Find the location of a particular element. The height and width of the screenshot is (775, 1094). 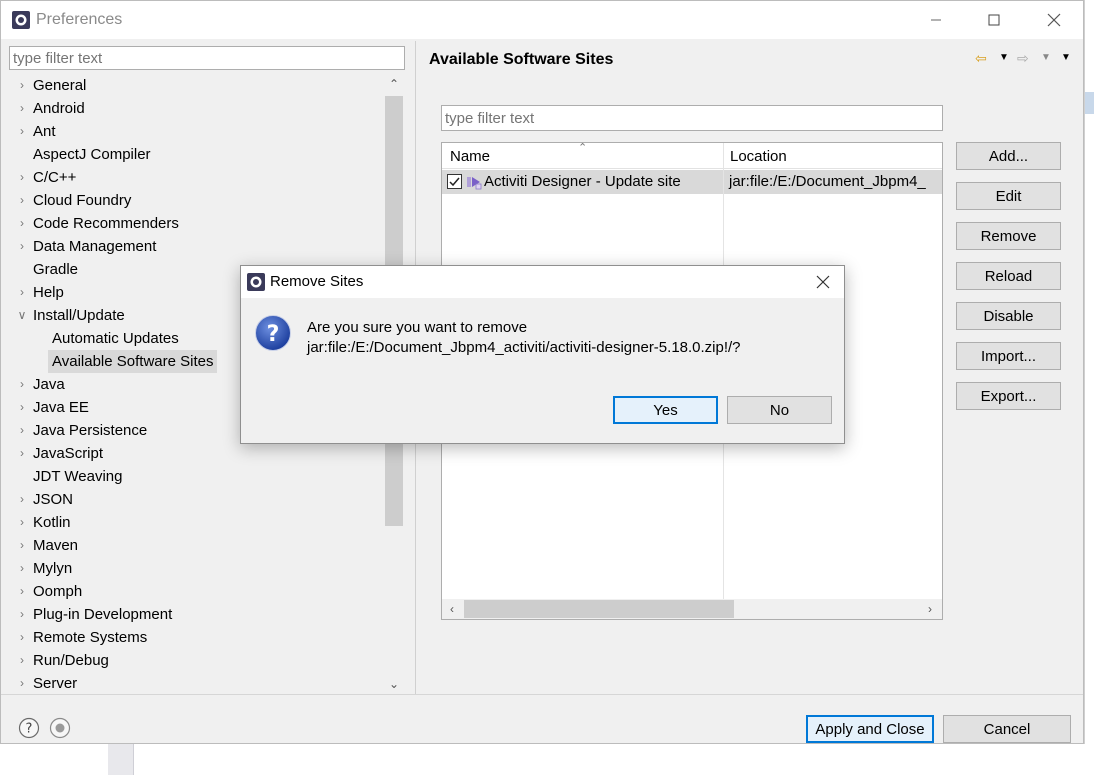

tree-item-label: Remote Systems is located at coordinates (90, 637).